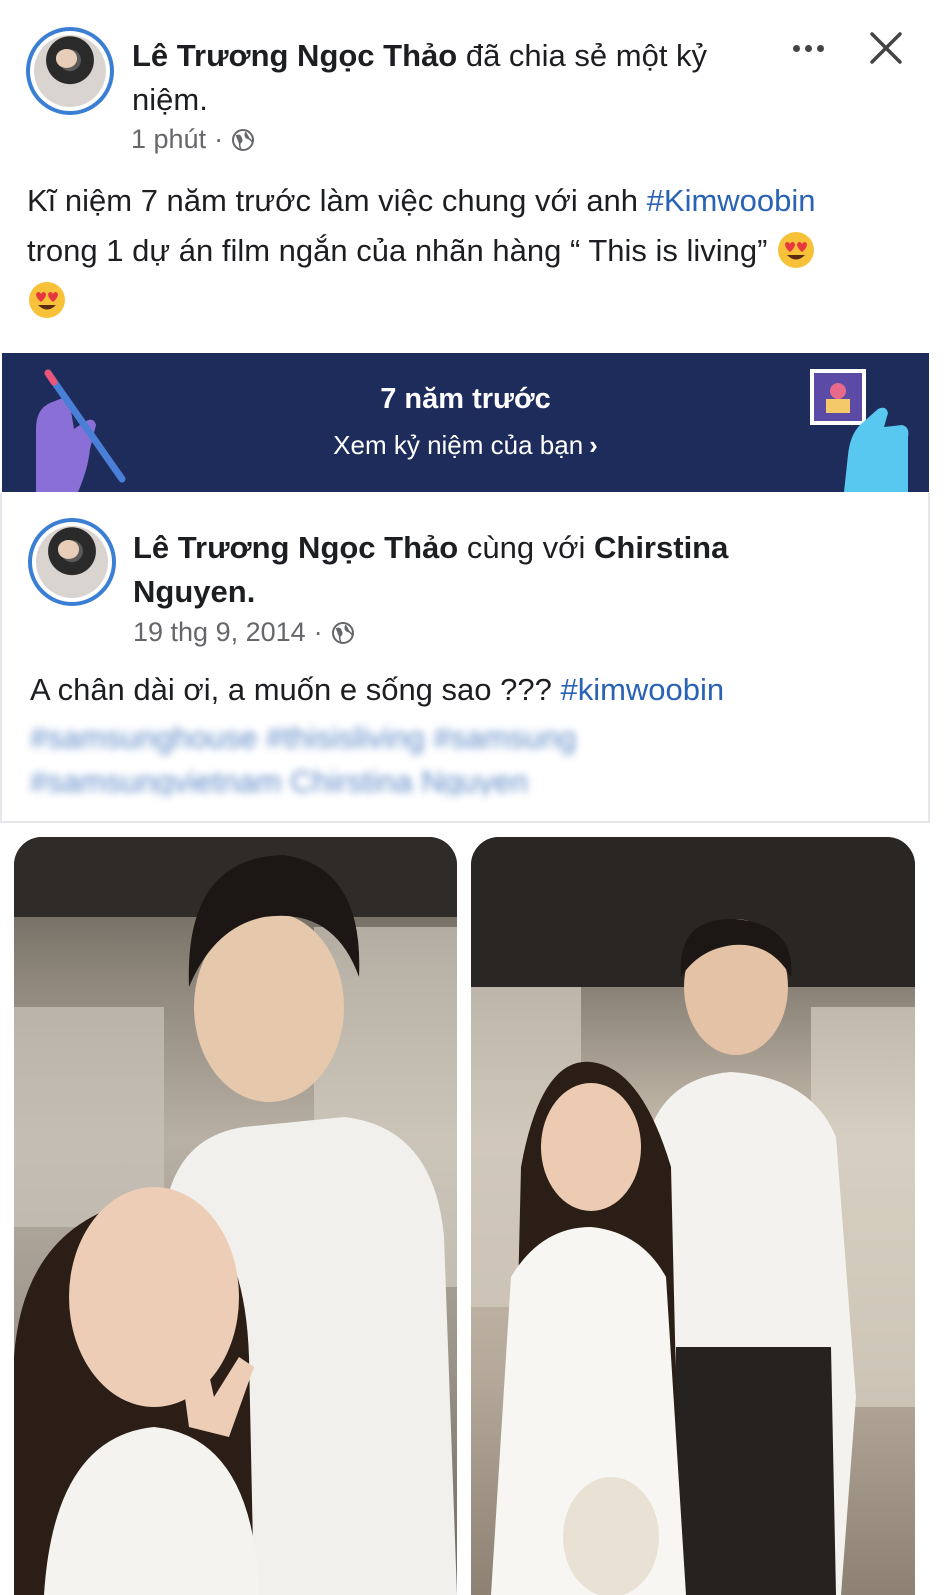 The width and height of the screenshot is (947, 1595). Describe the element at coordinates (465, 399) in the screenshot. I see `memory-title: 7 năm trước` at that location.